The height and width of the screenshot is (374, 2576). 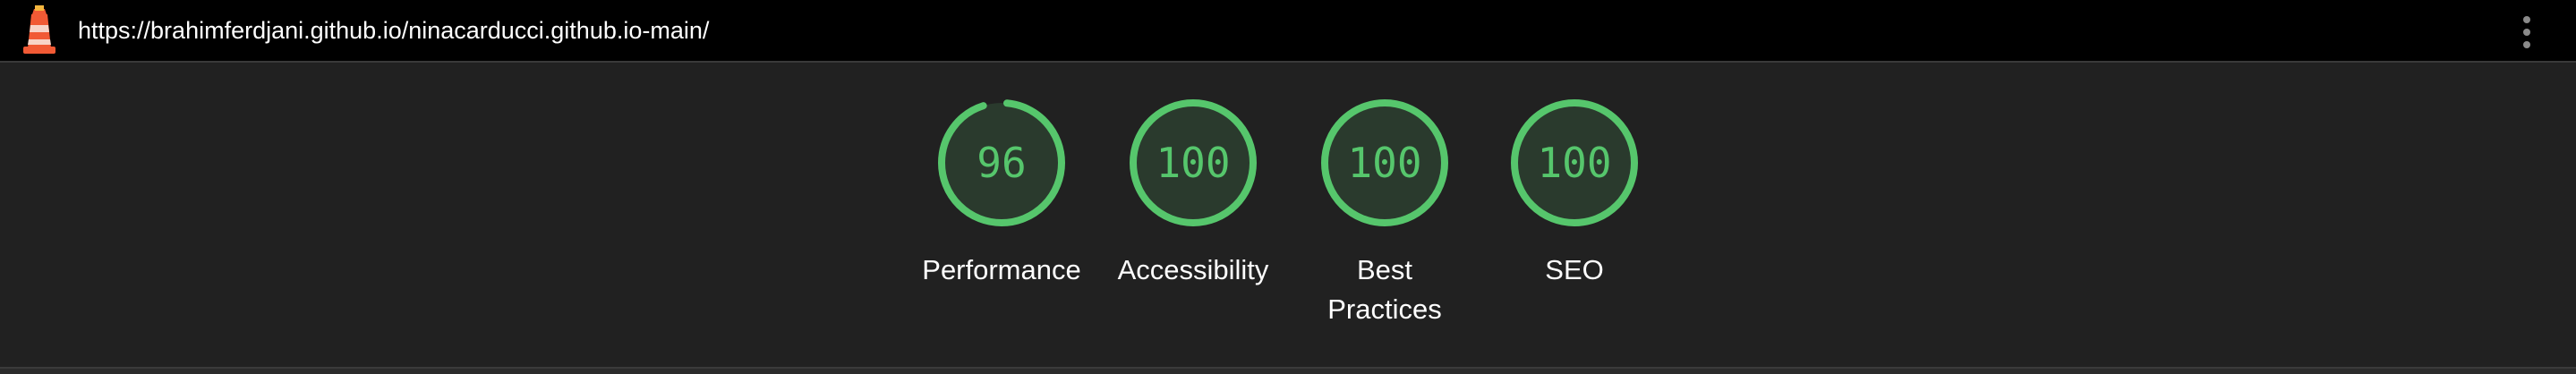 I want to click on gauge-accessibility: 100 Accessibility, so click(x=1193, y=194).